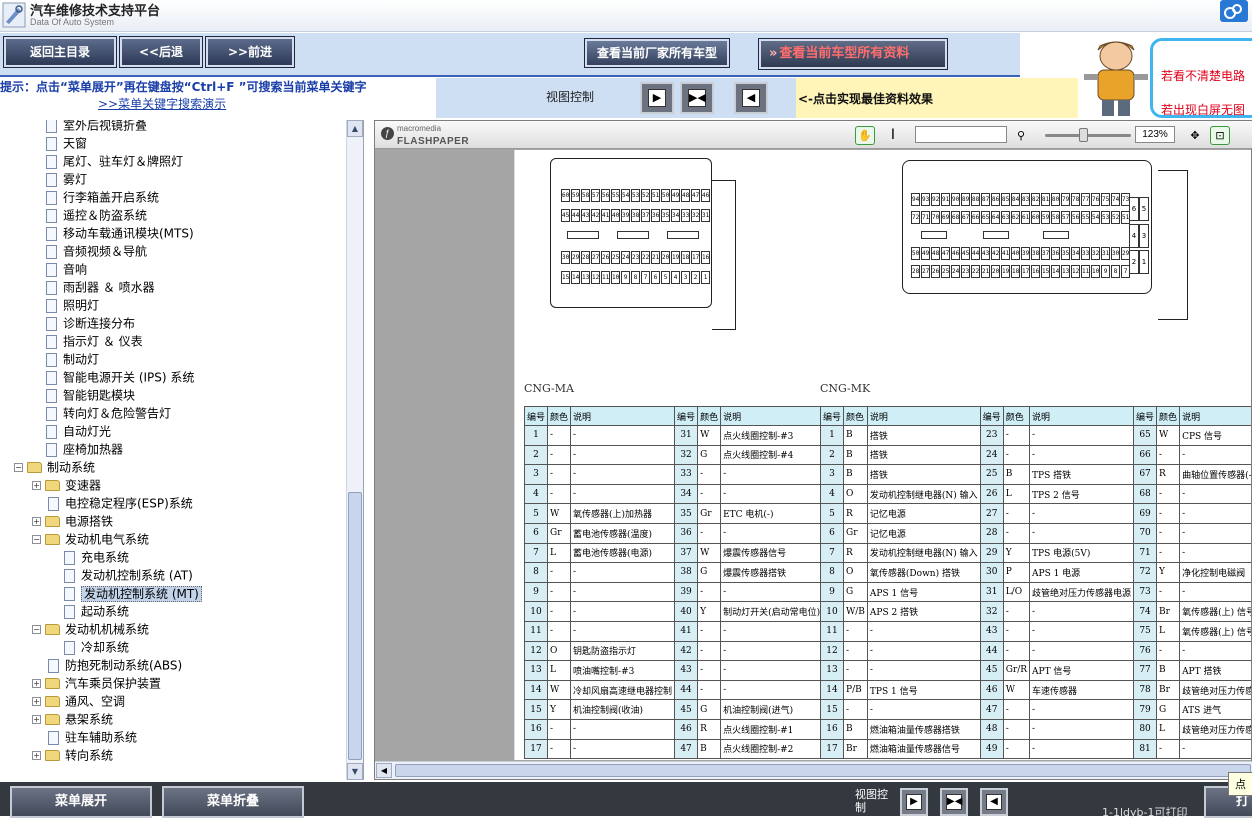  Describe the element at coordinates (120, 377) in the screenshot. I see `tree-item: 智能电源开关 (IPS) 系统` at that location.